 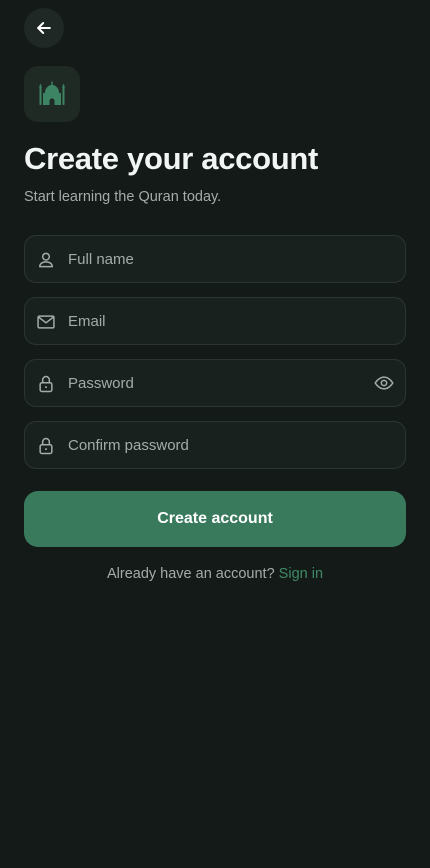 I want to click on confirm-password-input, so click(x=218, y=445).